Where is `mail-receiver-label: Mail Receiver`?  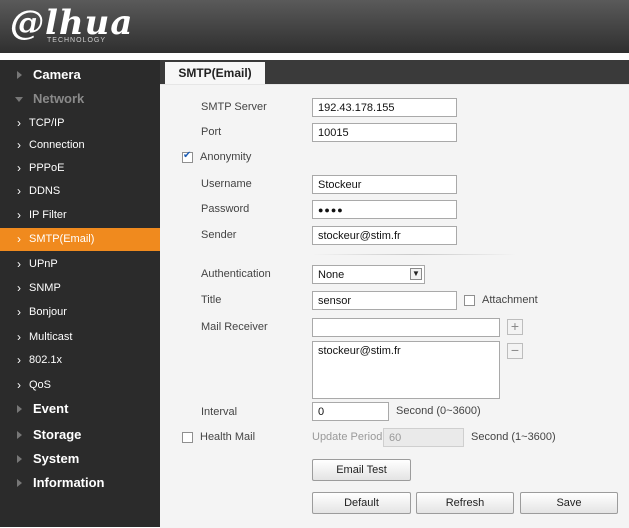 mail-receiver-label: Mail Receiver is located at coordinates (234, 327).